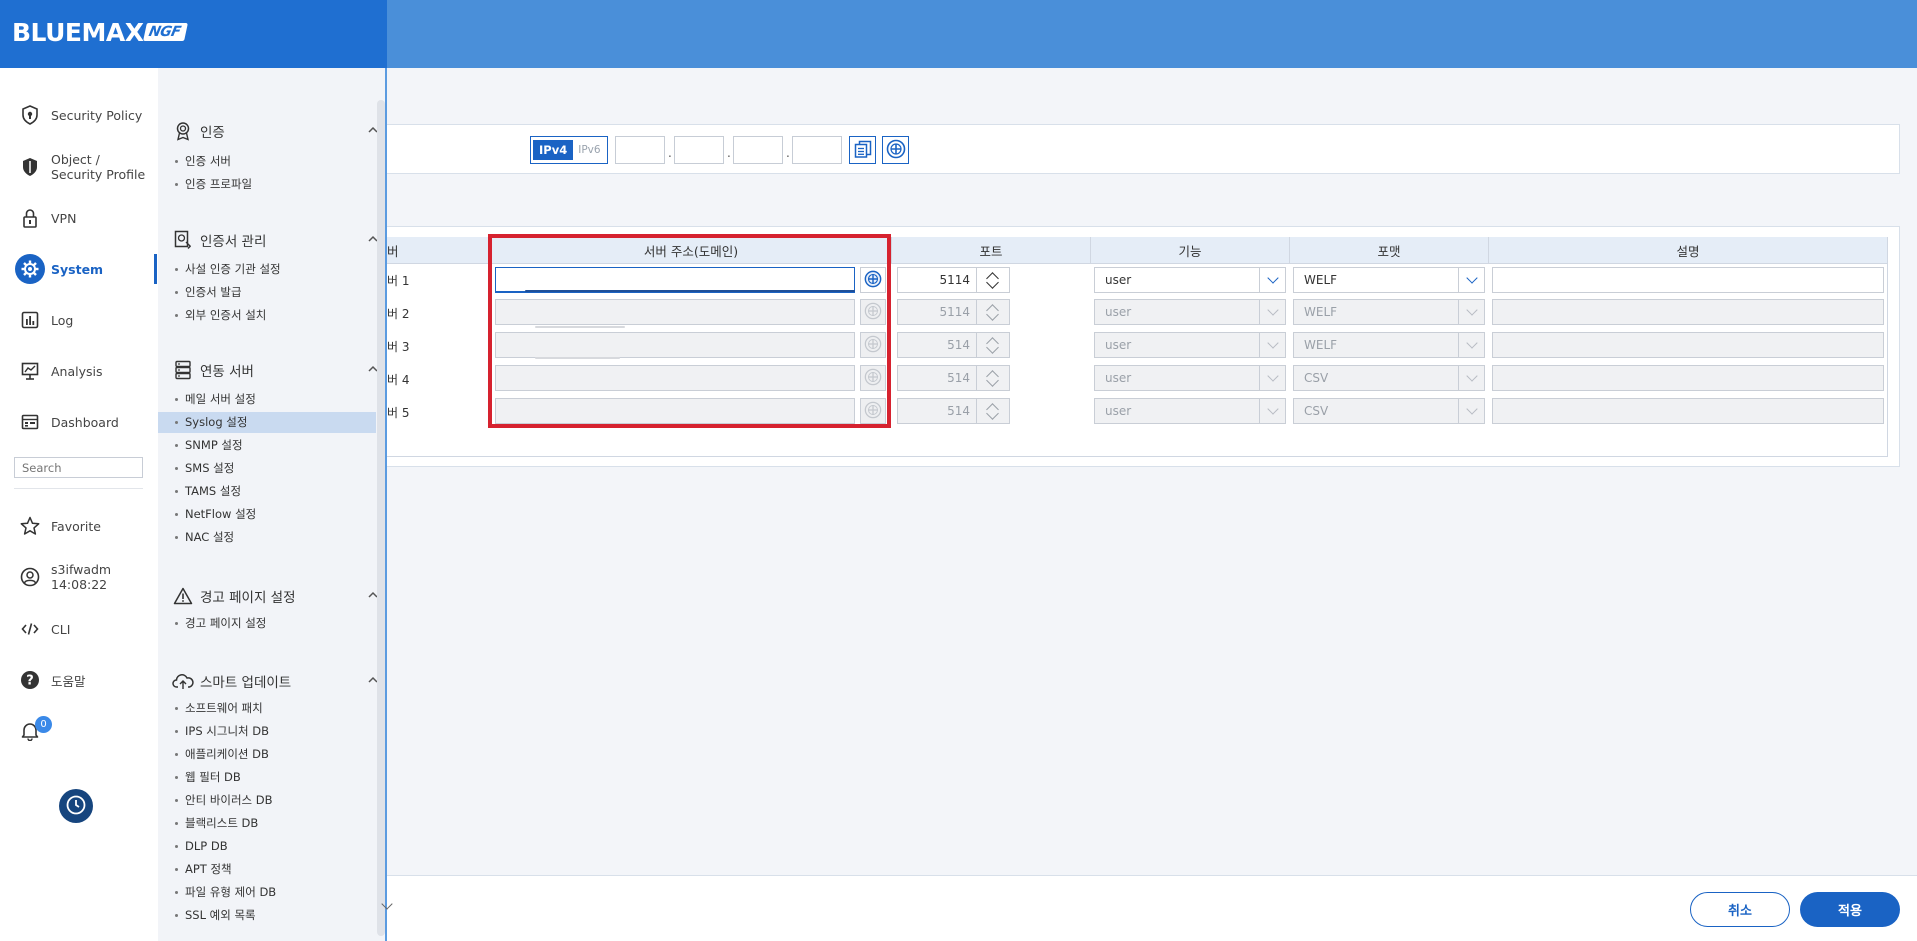 This screenshot has height=941, width=1917. What do you see at coordinates (1850, 909) in the screenshot?
I see `apply-button: 적용` at bounding box center [1850, 909].